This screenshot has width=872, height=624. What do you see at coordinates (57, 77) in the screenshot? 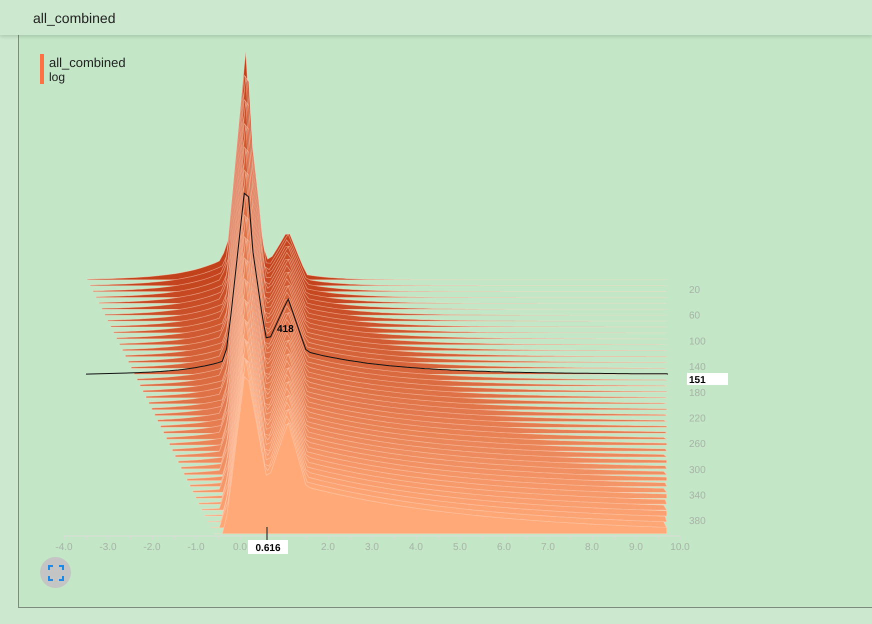
I see `legend-scale: log` at bounding box center [57, 77].